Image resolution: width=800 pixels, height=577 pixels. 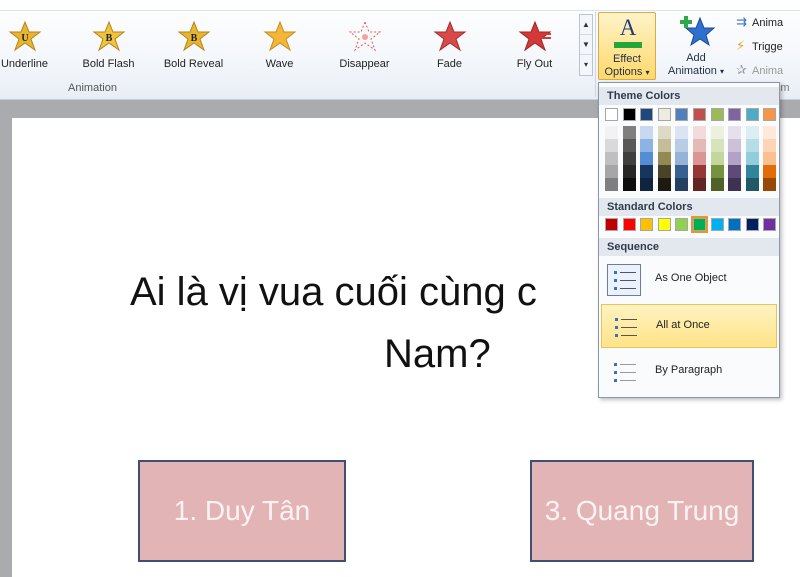 What do you see at coordinates (627, 46) in the screenshot?
I see `effect-options-button: A Effect Options ▾` at bounding box center [627, 46].